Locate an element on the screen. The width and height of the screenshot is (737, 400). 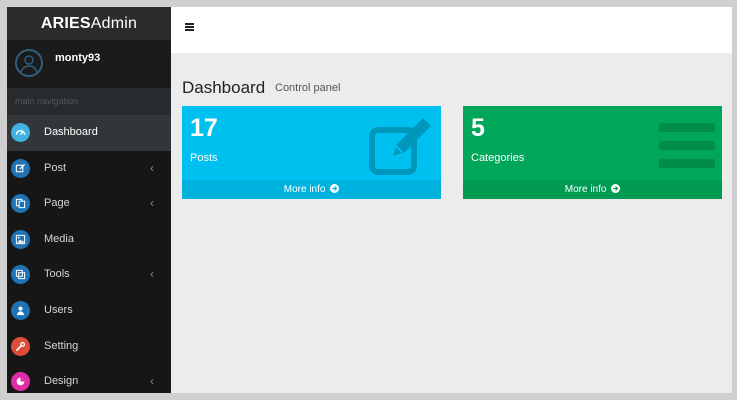
list-icon is located at coordinates (687, 145).